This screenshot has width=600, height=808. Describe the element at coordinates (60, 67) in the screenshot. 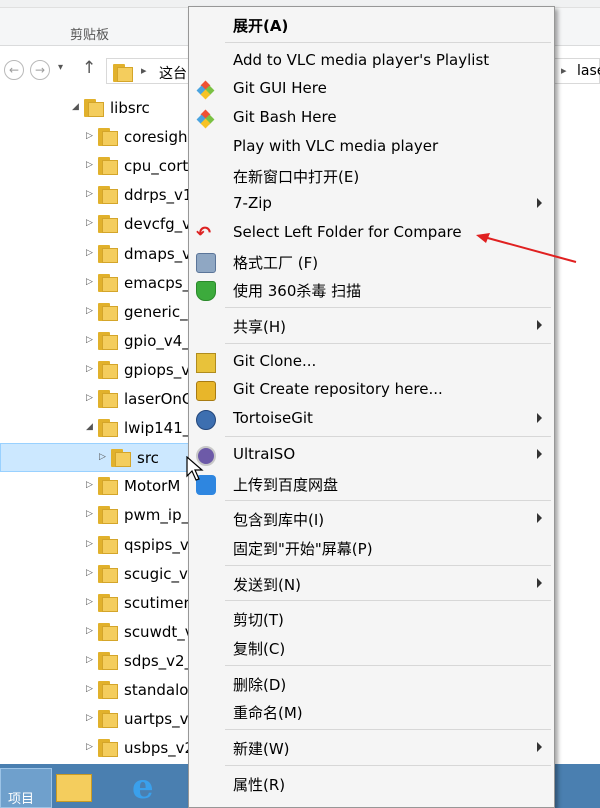

I see `recent-locations-chevron-icon: ▾` at that location.